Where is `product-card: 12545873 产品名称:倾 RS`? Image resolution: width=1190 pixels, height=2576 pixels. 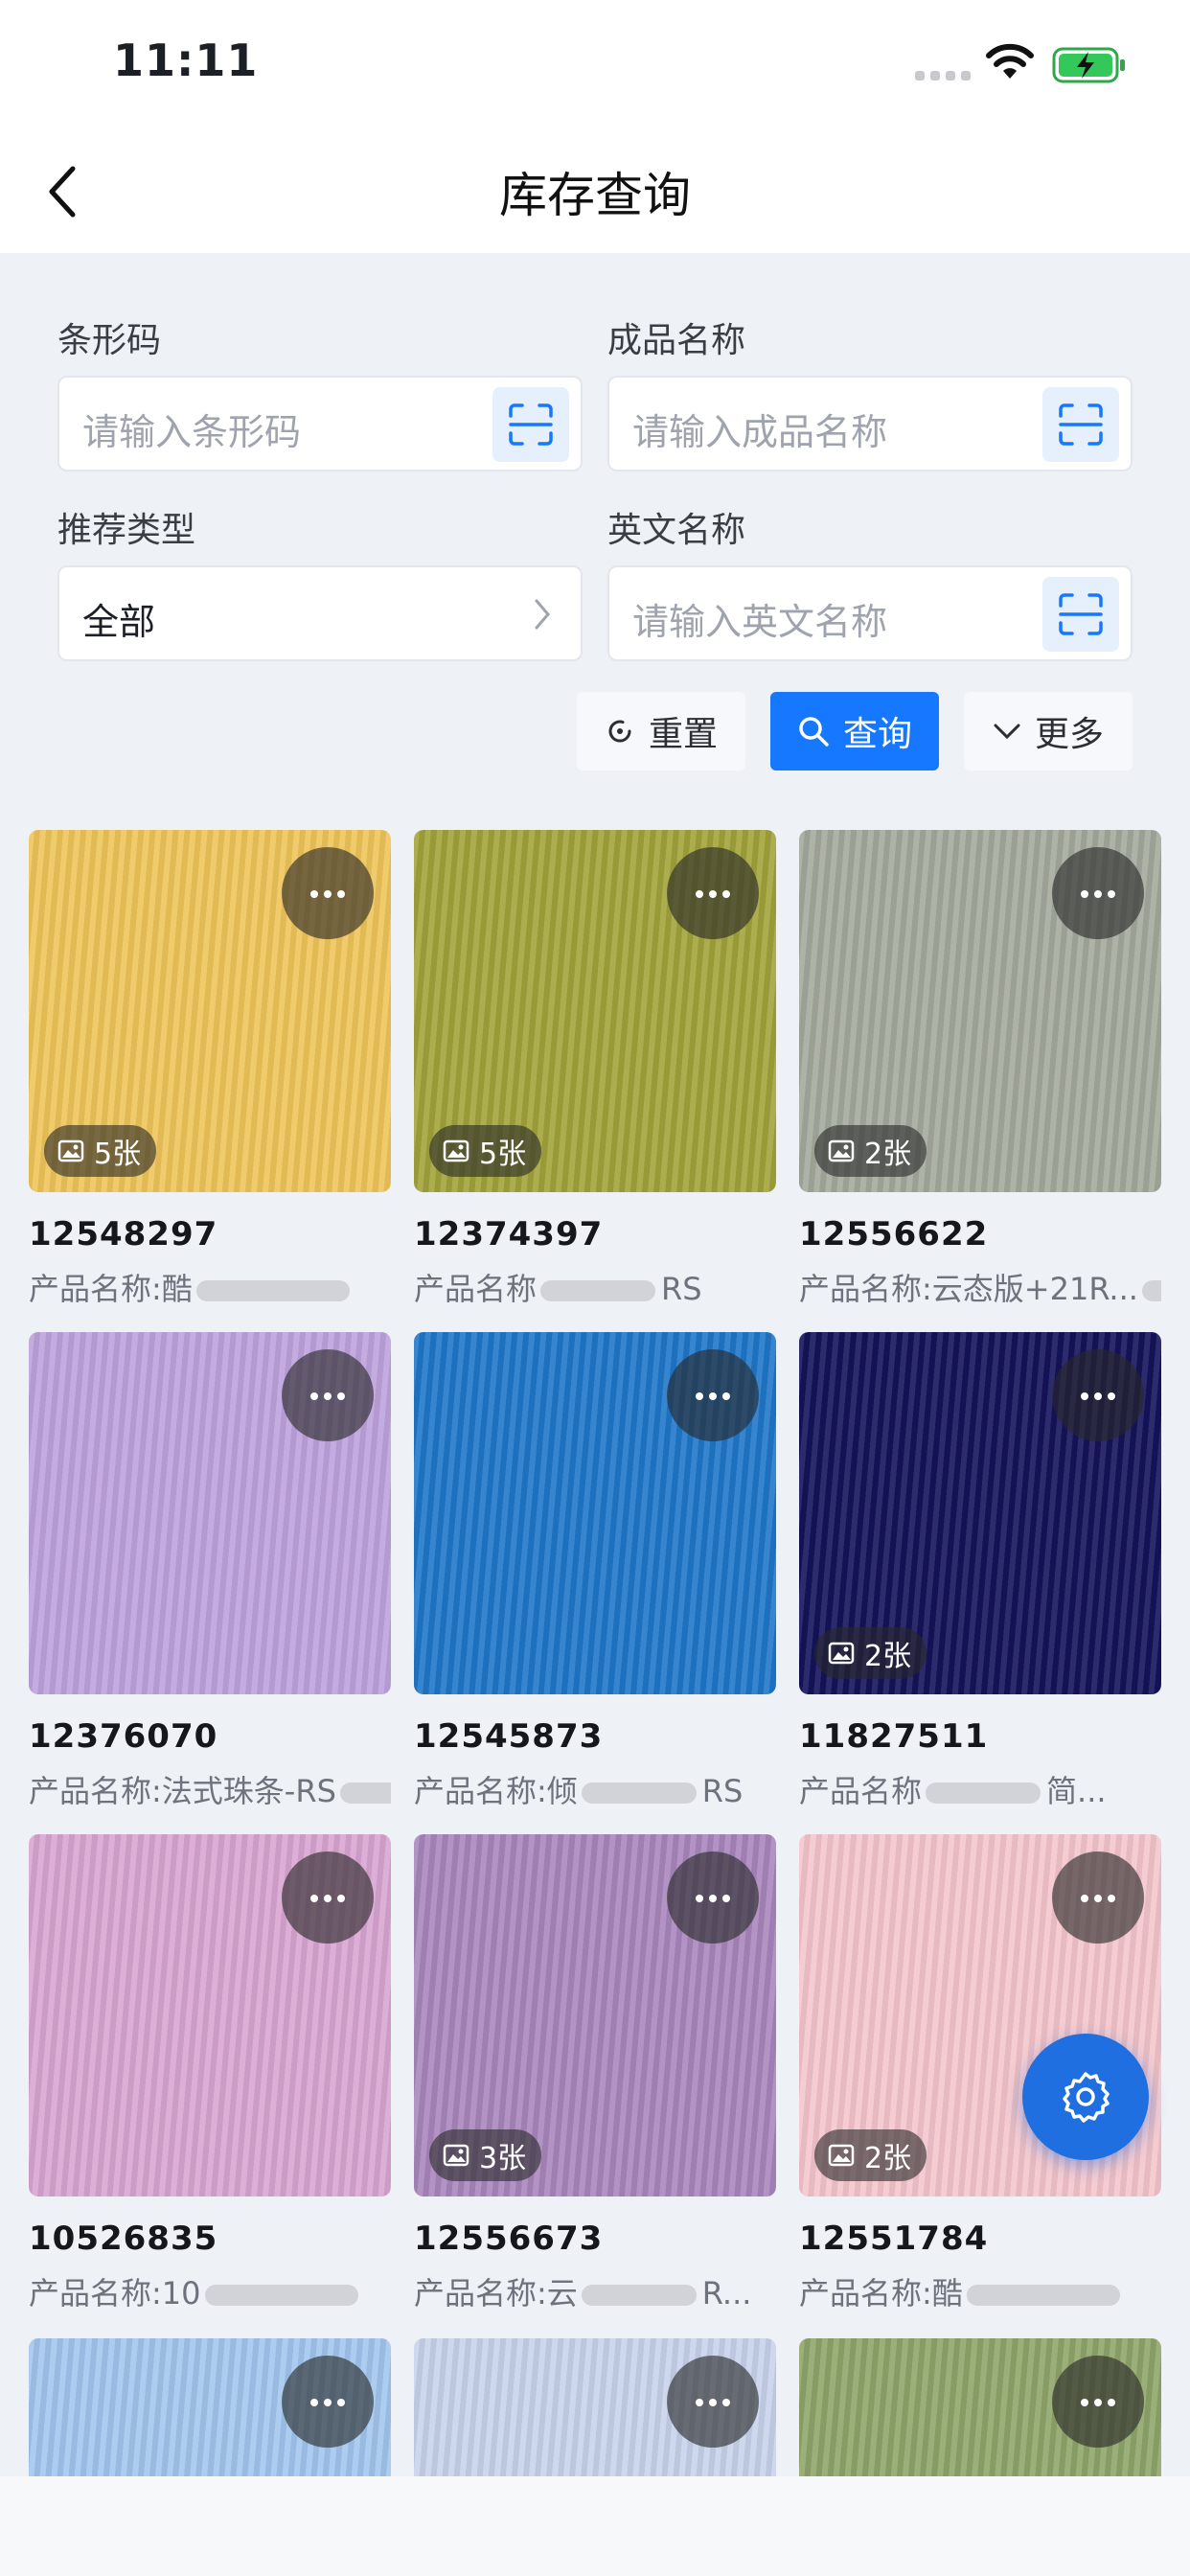 product-card: 12545873 产品名称:倾 RS is located at coordinates (595, 1571).